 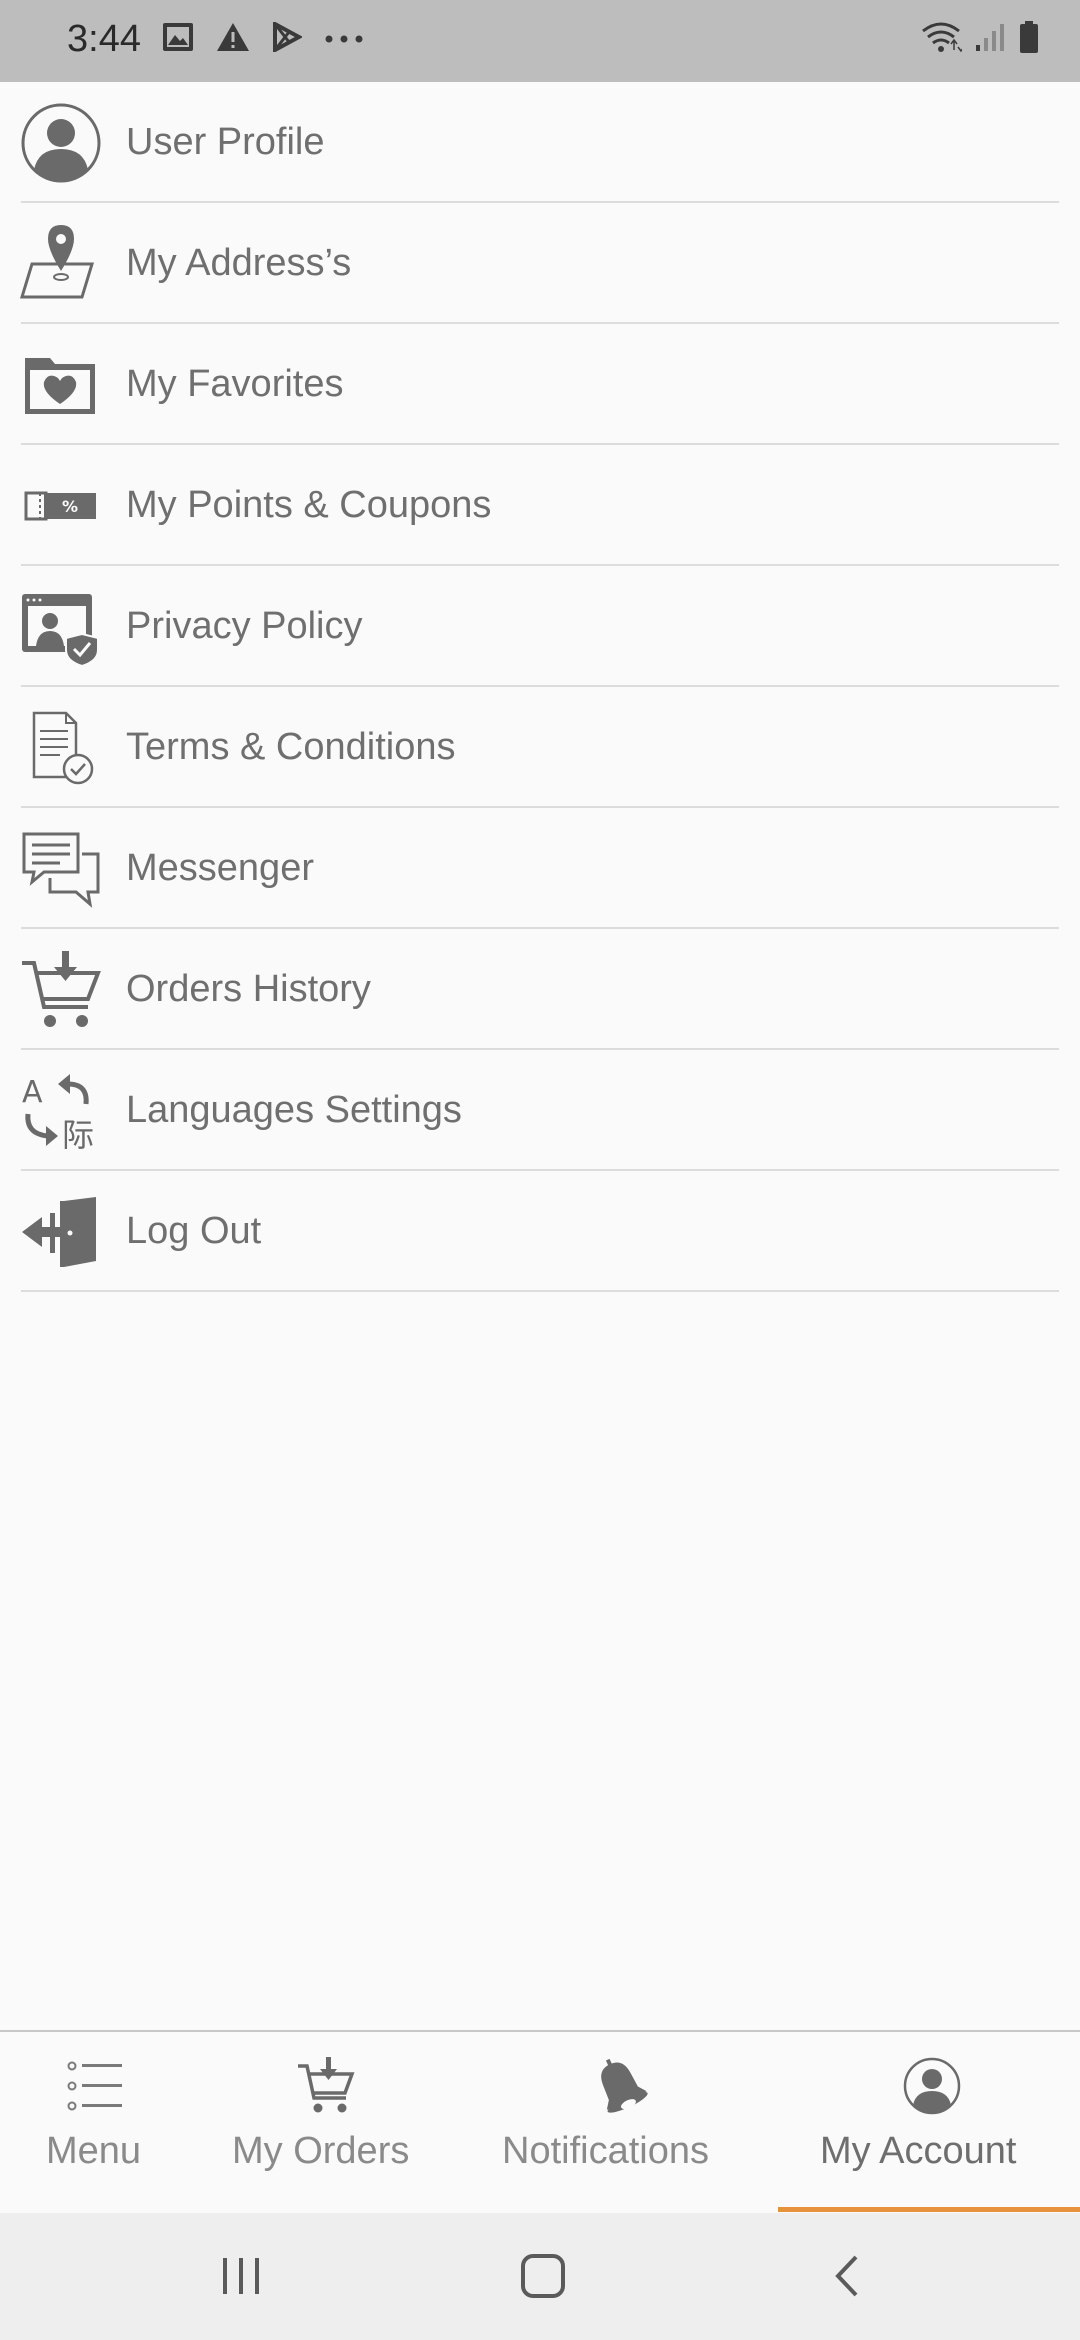 I want to click on logout-door-icon, so click(x=61, y=1232).